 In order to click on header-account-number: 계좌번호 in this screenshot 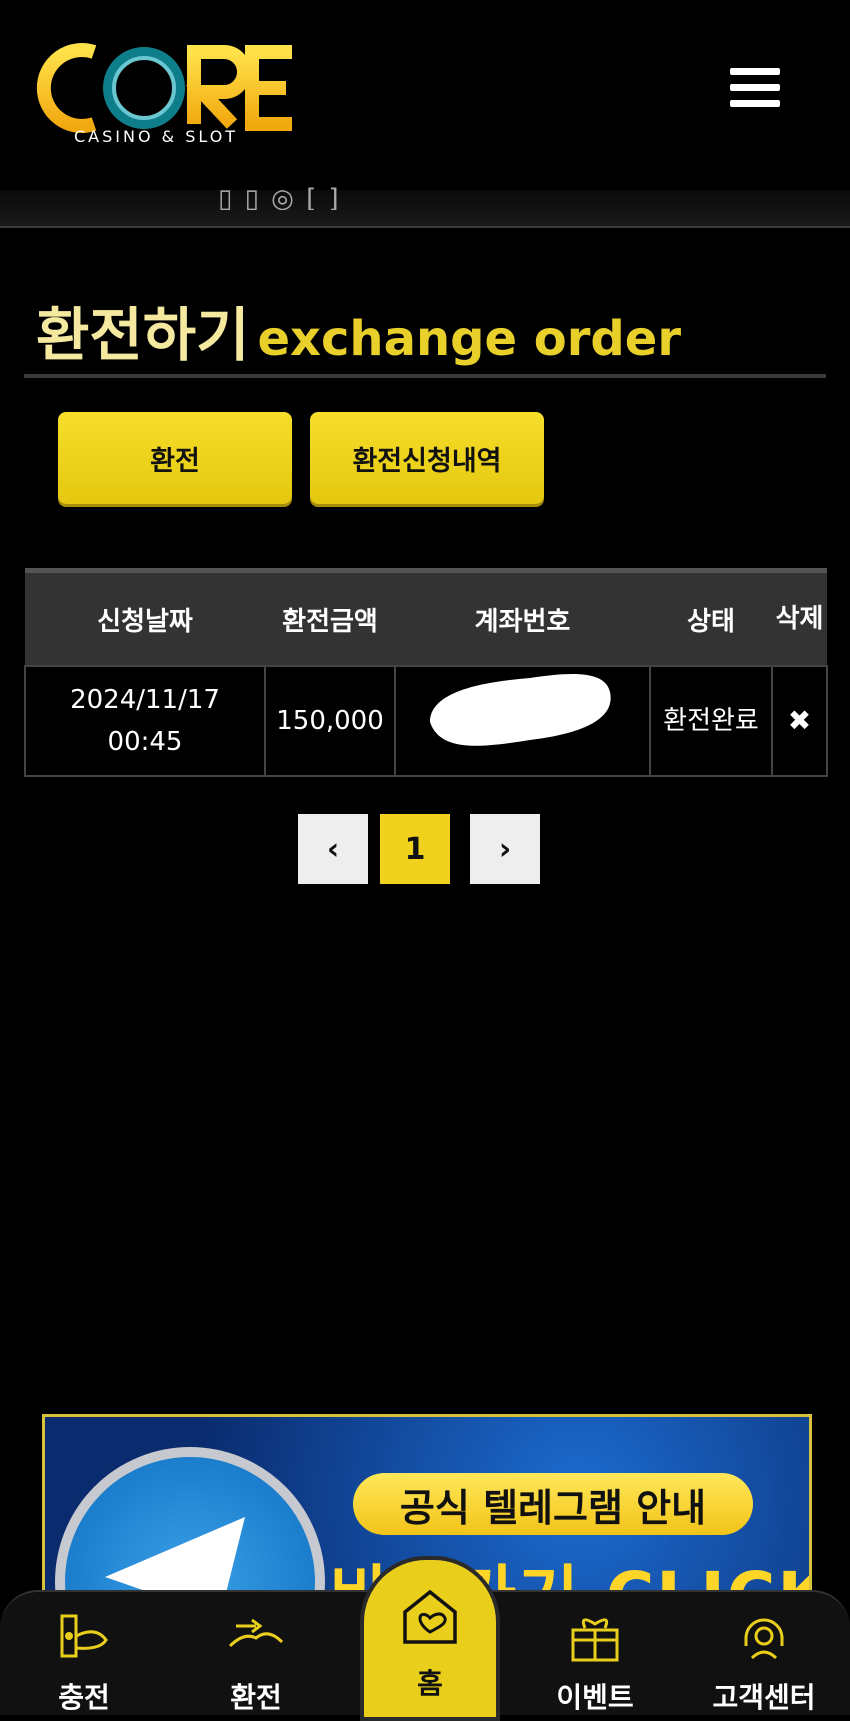, I will do `click(522, 617)`.